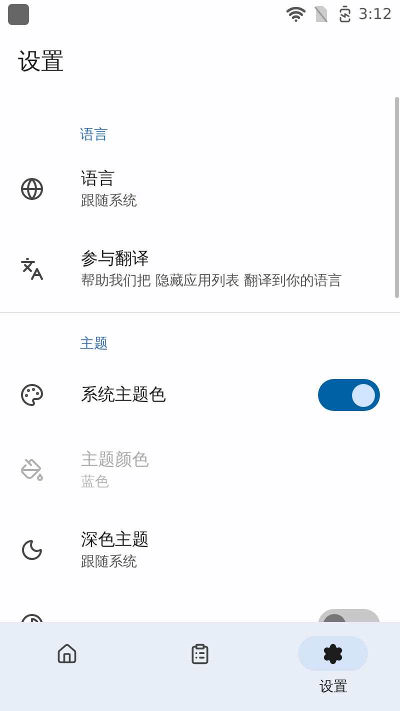 This screenshot has height=711, width=400. What do you see at coordinates (32, 395) in the screenshot?
I see `palette-icon` at bounding box center [32, 395].